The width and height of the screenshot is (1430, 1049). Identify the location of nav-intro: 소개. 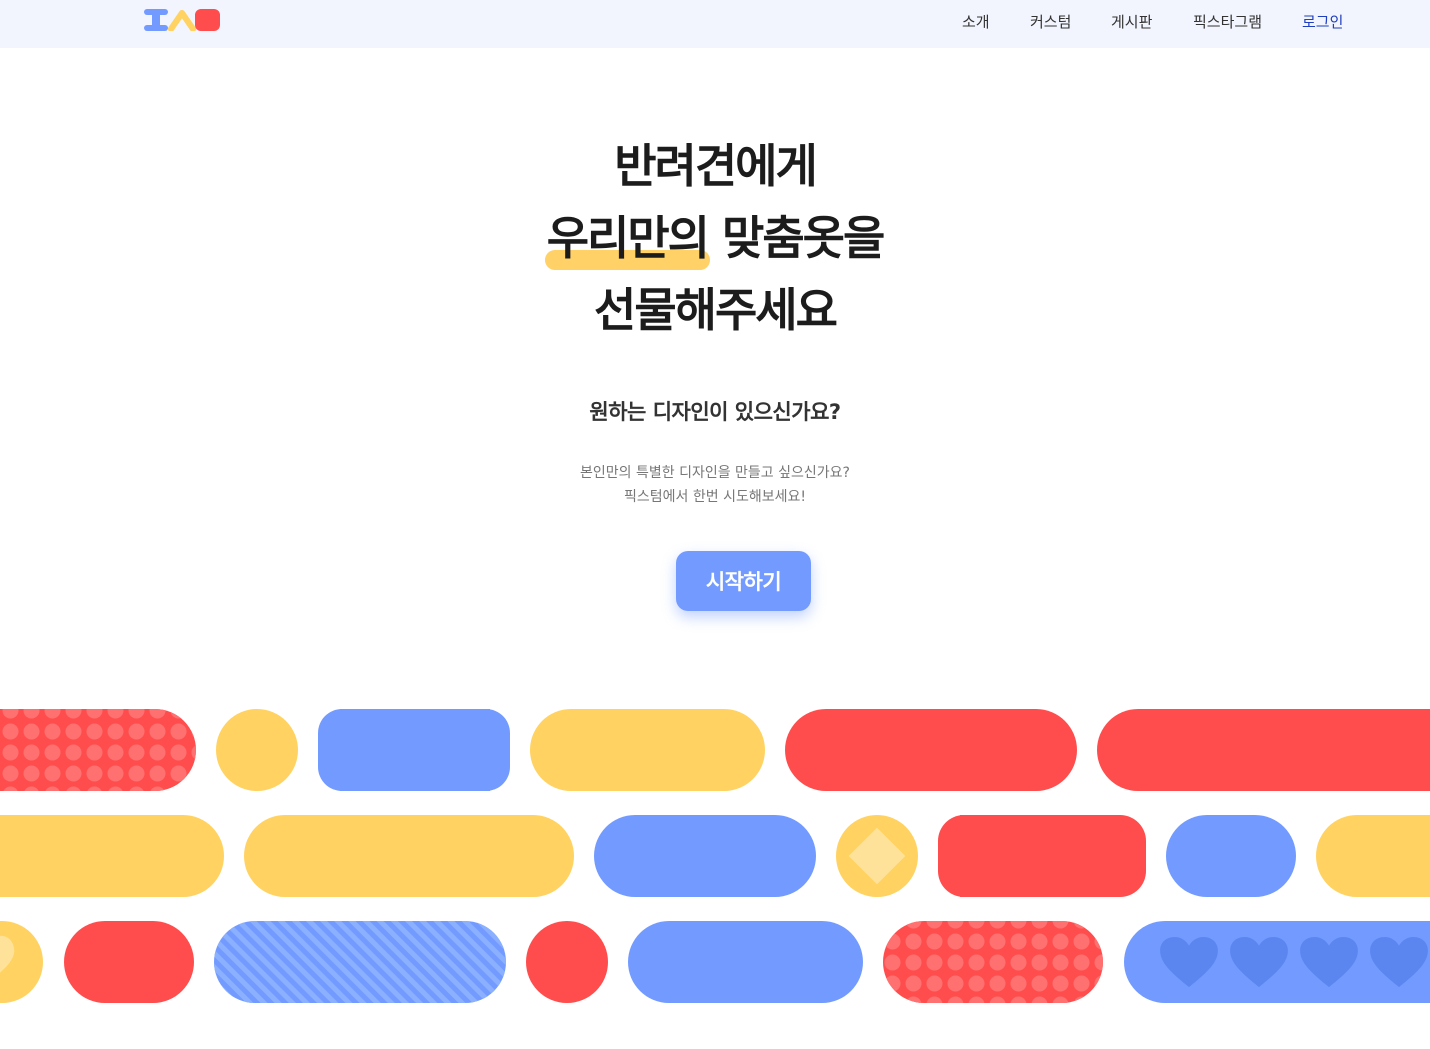
(976, 21).